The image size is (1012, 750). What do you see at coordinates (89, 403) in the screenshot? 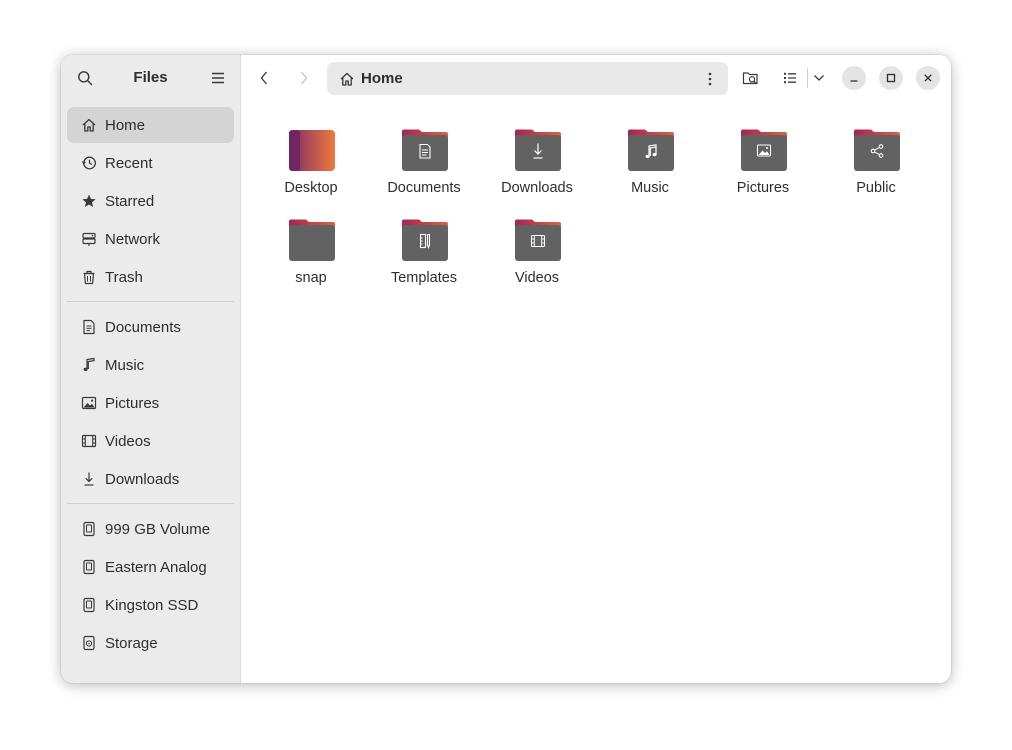
I see `picture-icon` at bounding box center [89, 403].